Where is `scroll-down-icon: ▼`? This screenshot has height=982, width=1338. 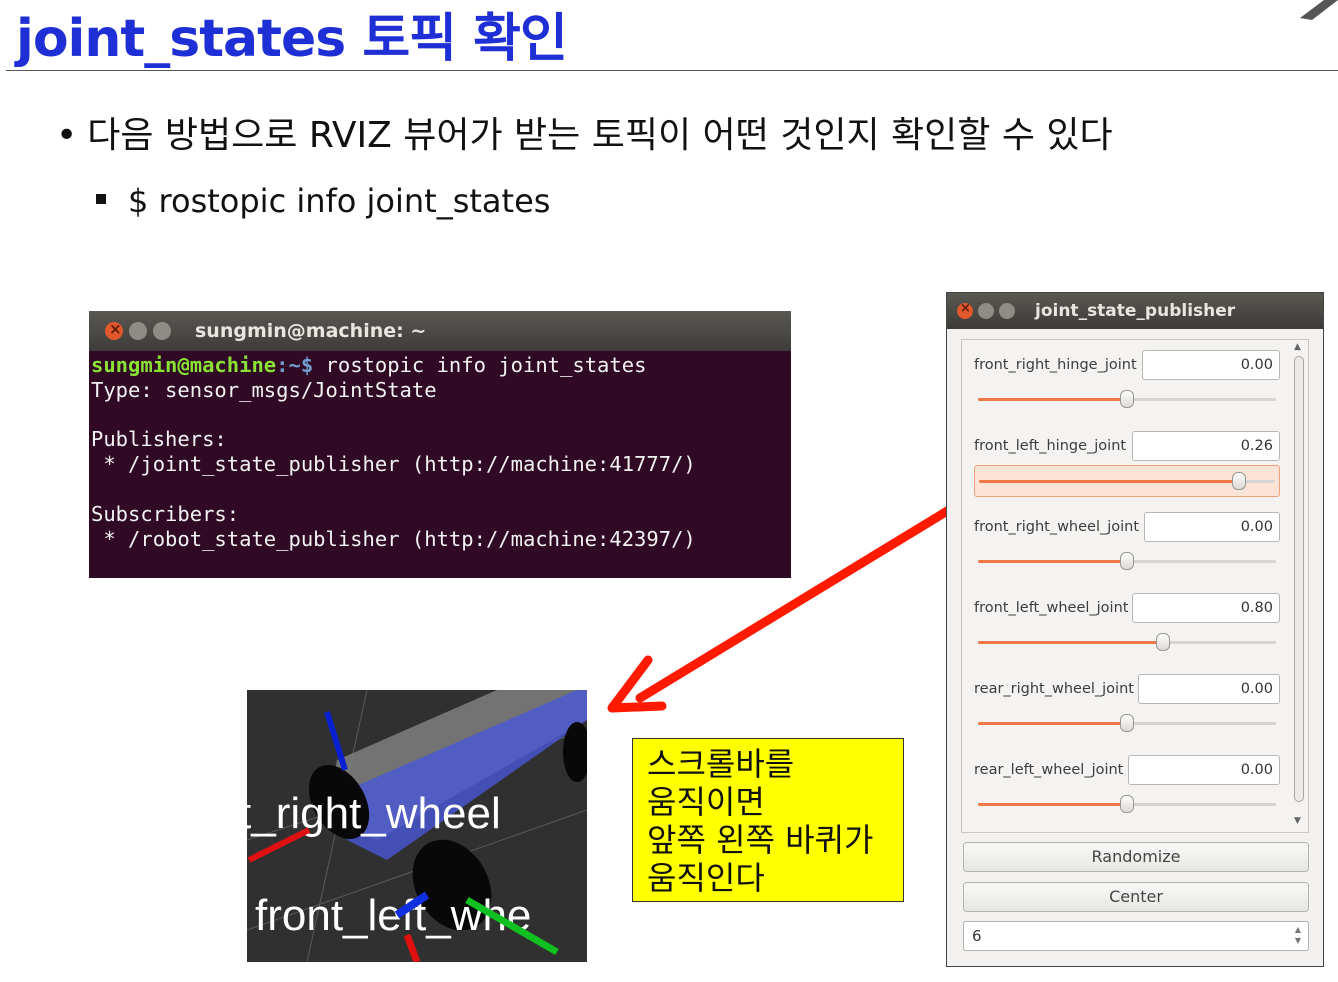 scroll-down-icon: ▼ is located at coordinates (1297, 821).